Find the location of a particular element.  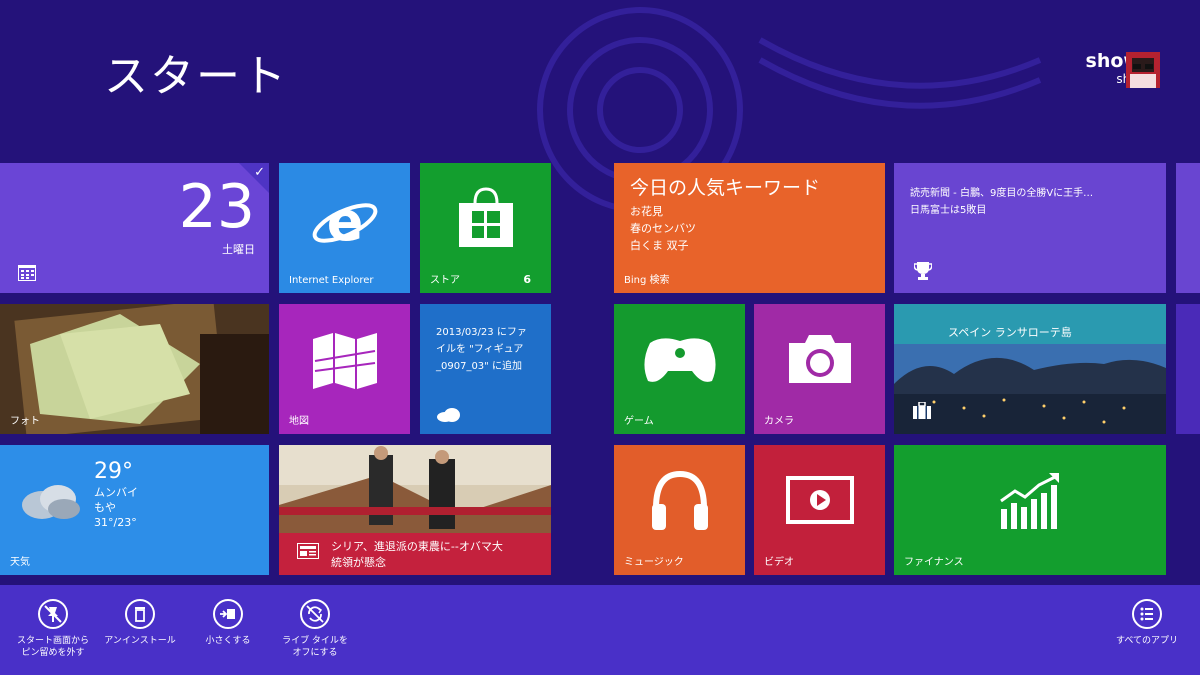

calendar-weekday: 土曜日 is located at coordinates (238, 249).